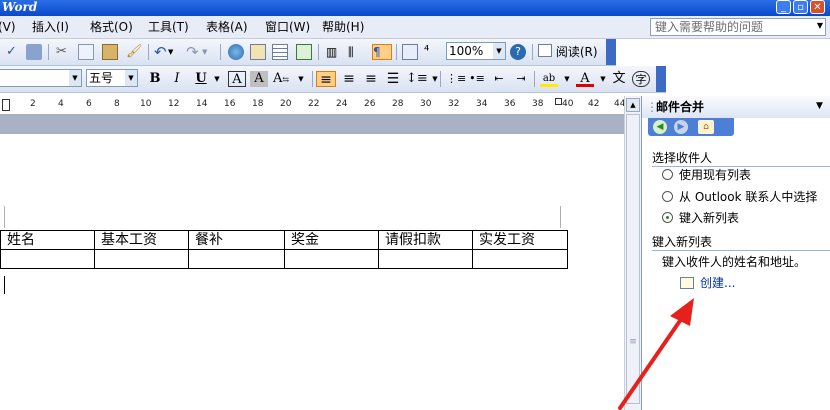  I want to click on font-color-button: A, so click(585, 79).